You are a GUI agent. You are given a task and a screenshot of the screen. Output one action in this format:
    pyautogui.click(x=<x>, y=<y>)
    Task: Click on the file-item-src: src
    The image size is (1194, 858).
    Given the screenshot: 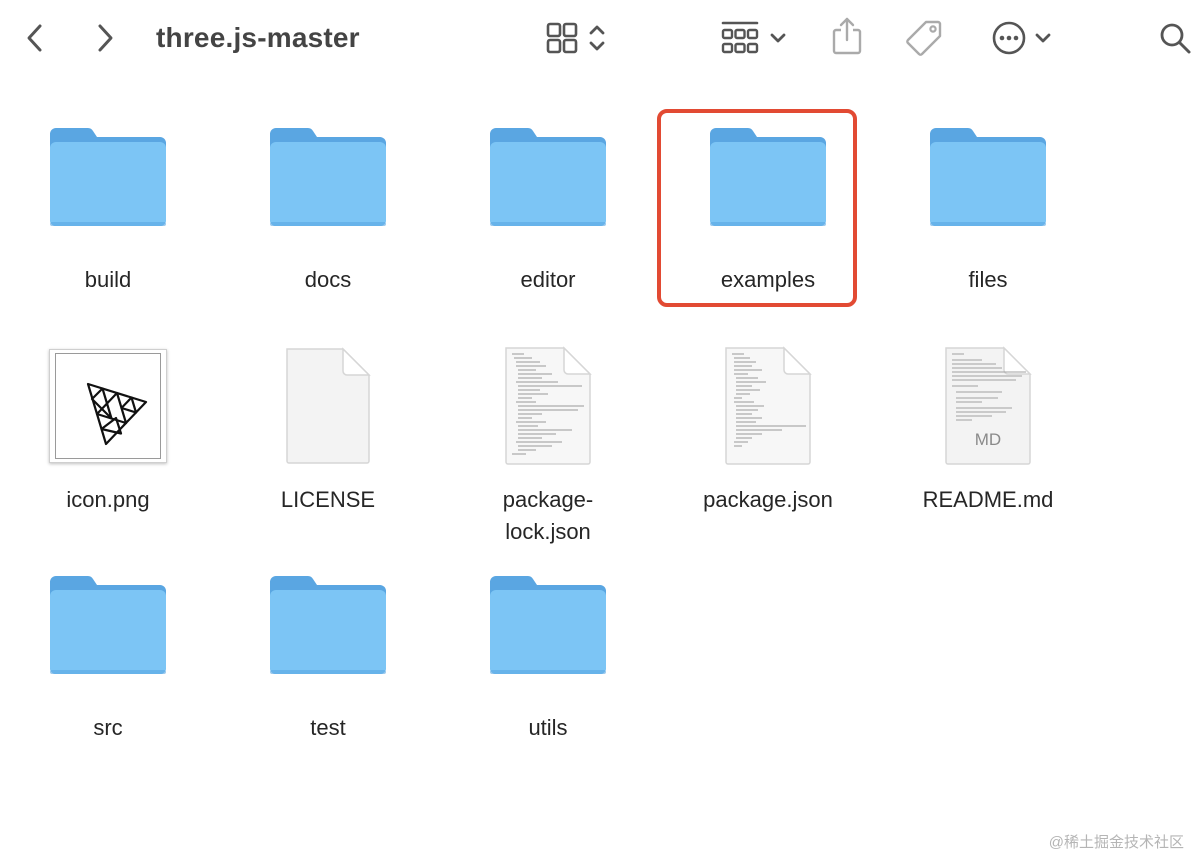 What is the action you would take?
    pyautogui.click(x=108, y=664)
    